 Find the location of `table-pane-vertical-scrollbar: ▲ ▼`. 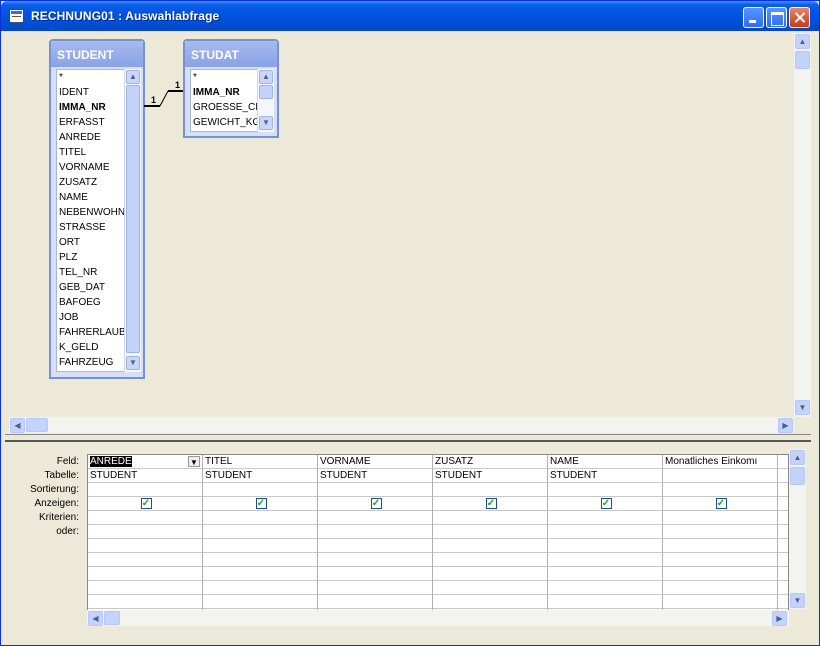

table-pane-vertical-scrollbar: ▲ ▼ is located at coordinates (802, 225).